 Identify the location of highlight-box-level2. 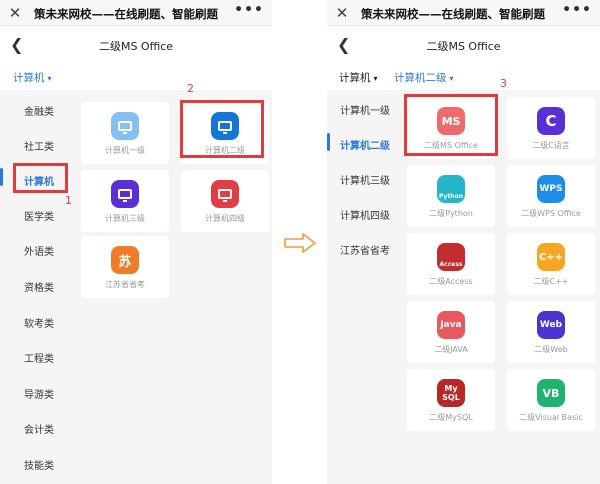
(222, 129).